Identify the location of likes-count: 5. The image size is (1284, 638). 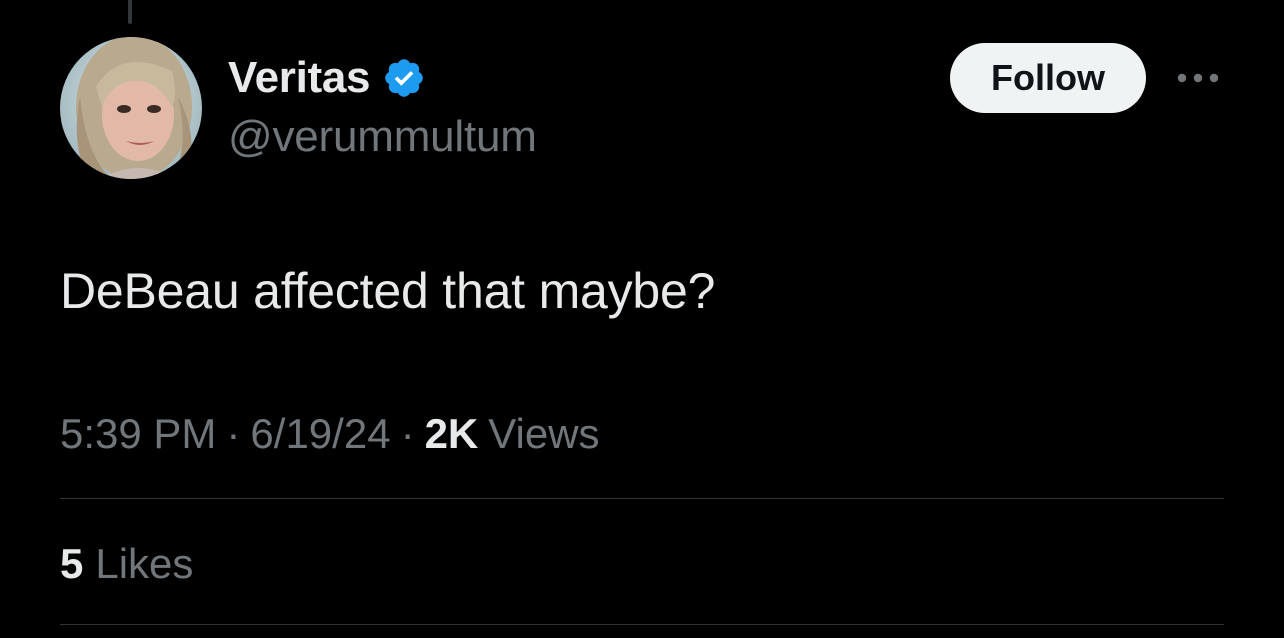
(72, 563).